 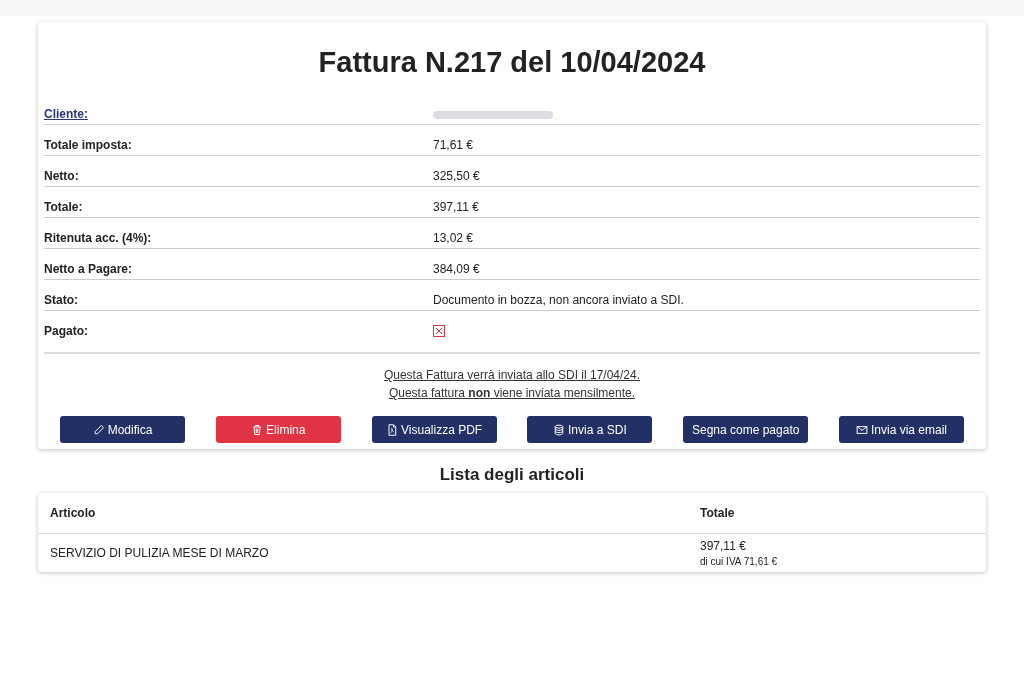 I want to click on action-button: Visualizza PDF, so click(x=434, y=429).